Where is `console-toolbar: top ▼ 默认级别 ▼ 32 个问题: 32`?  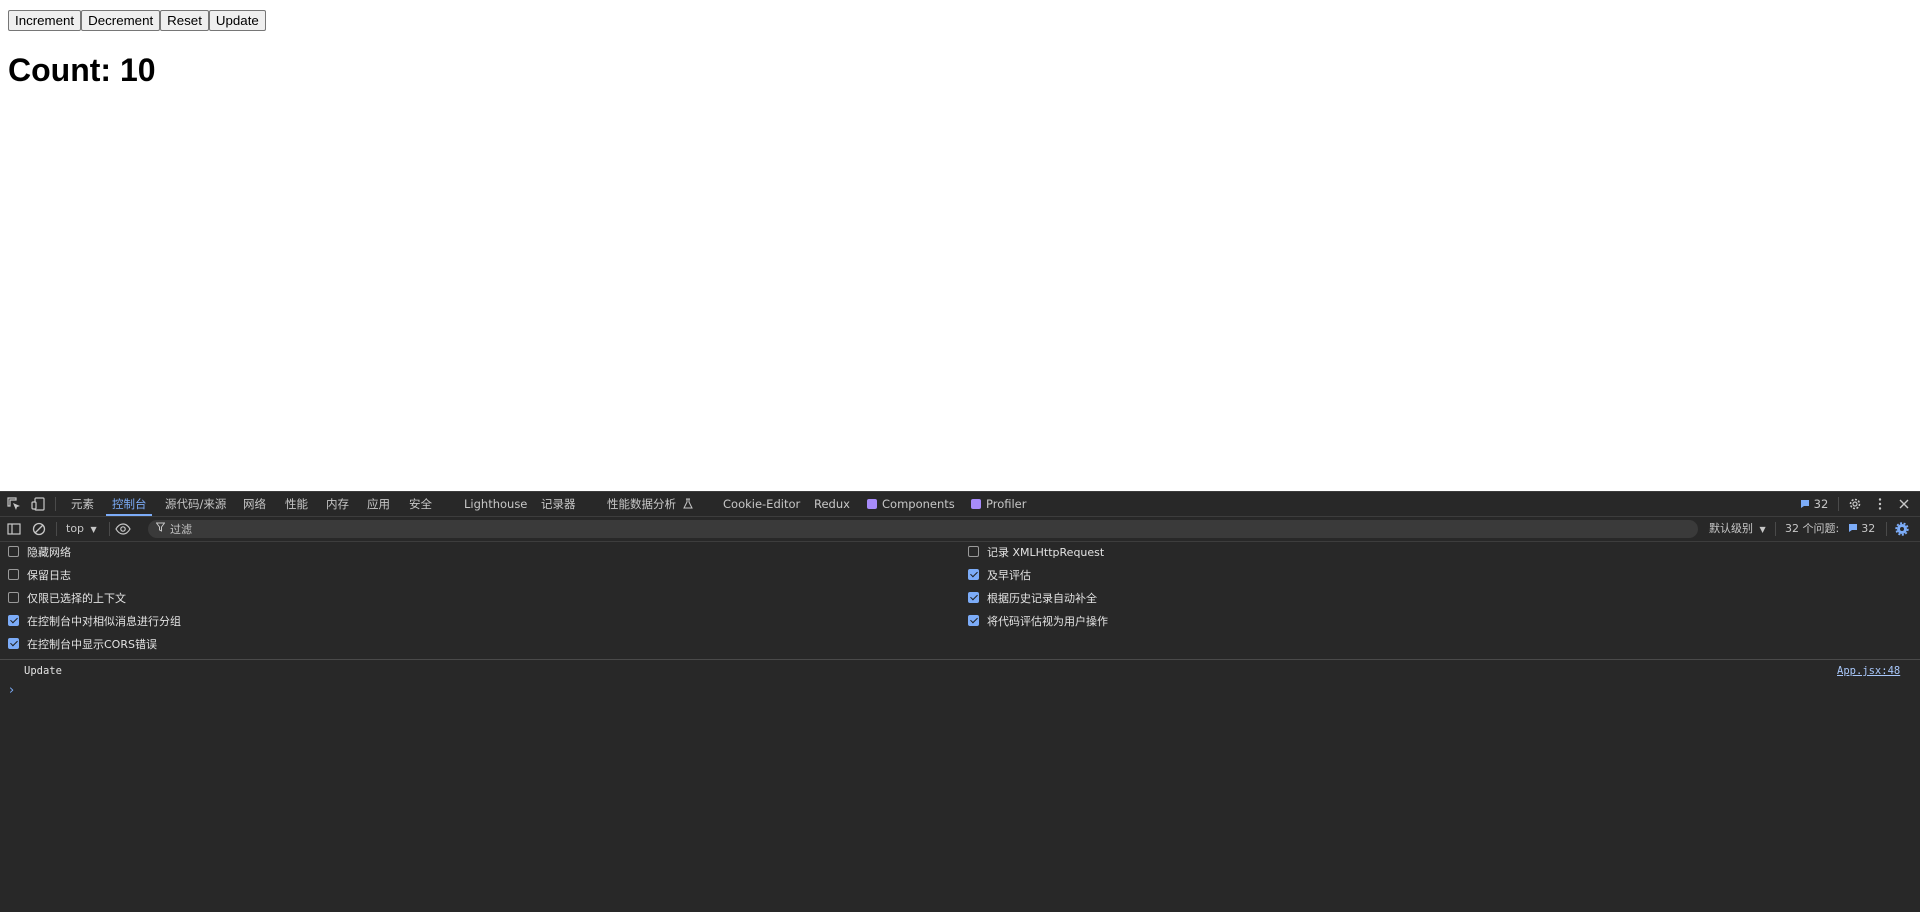
console-toolbar: top ▼ 默认级别 ▼ 32 个问题: 32 is located at coordinates (960, 529).